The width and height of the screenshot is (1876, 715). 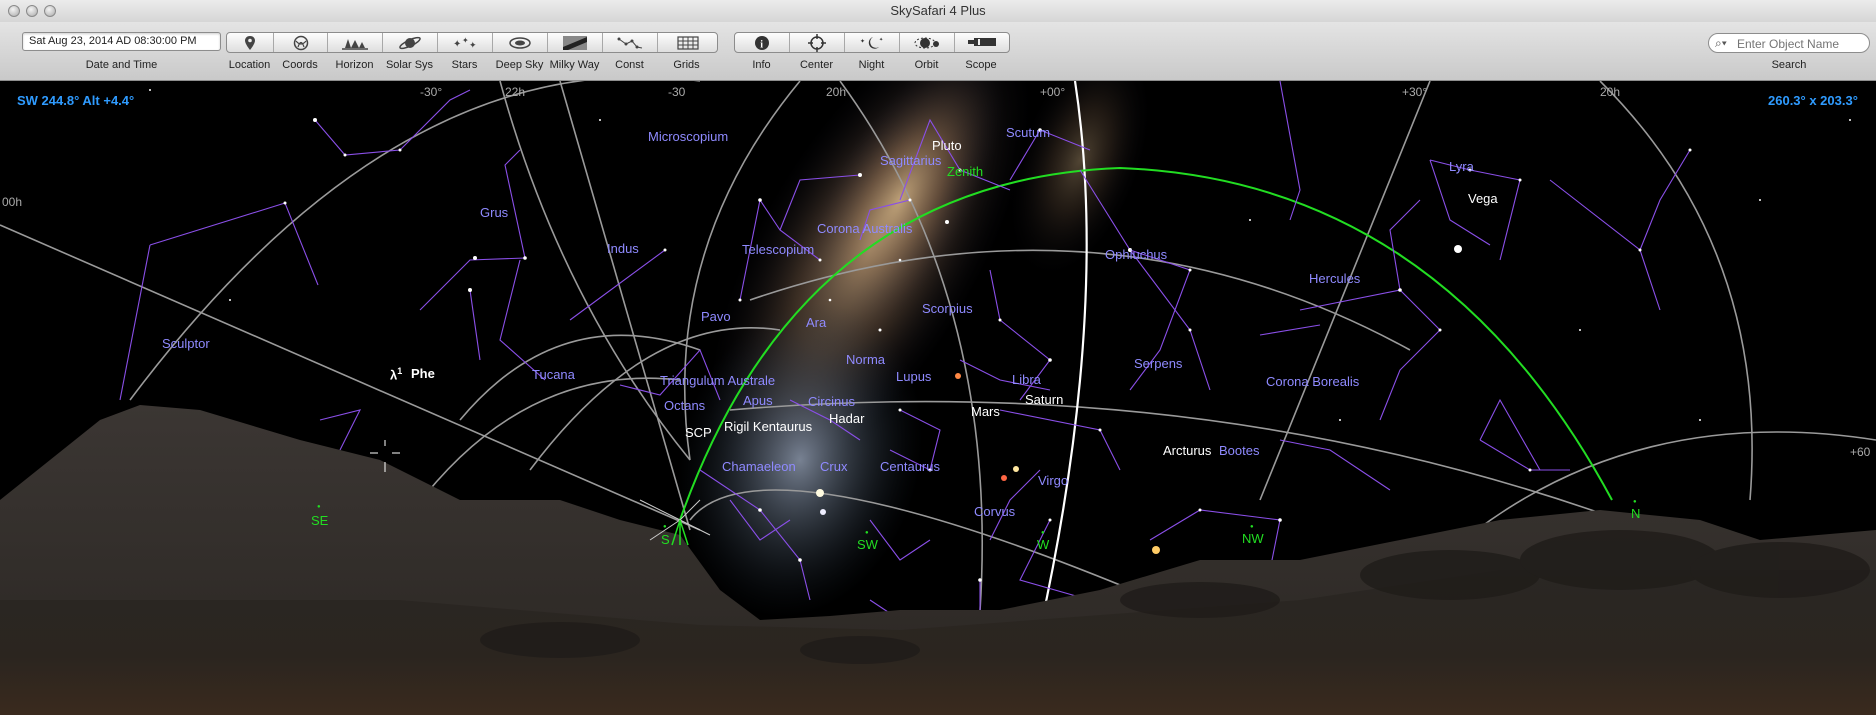 What do you see at coordinates (1043, 544) in the screenshot?
I see `compass-label-w: W` at bounding box center [1043, 544].